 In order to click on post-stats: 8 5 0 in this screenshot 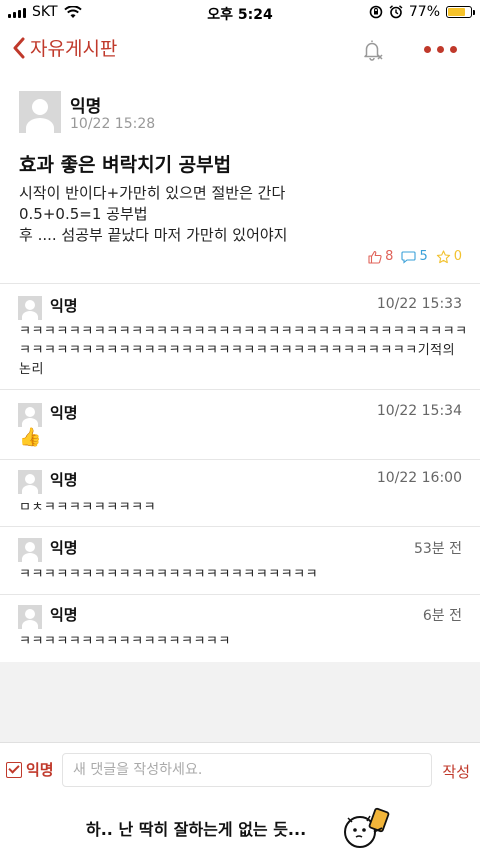, I will do `click(415, 256)`.